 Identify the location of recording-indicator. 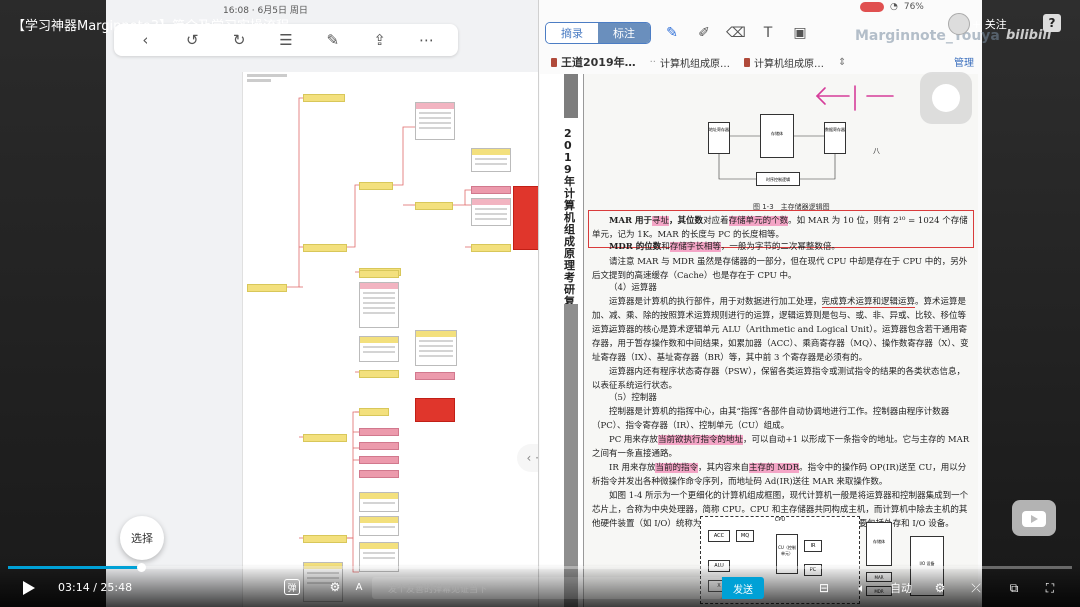
(872, 7).